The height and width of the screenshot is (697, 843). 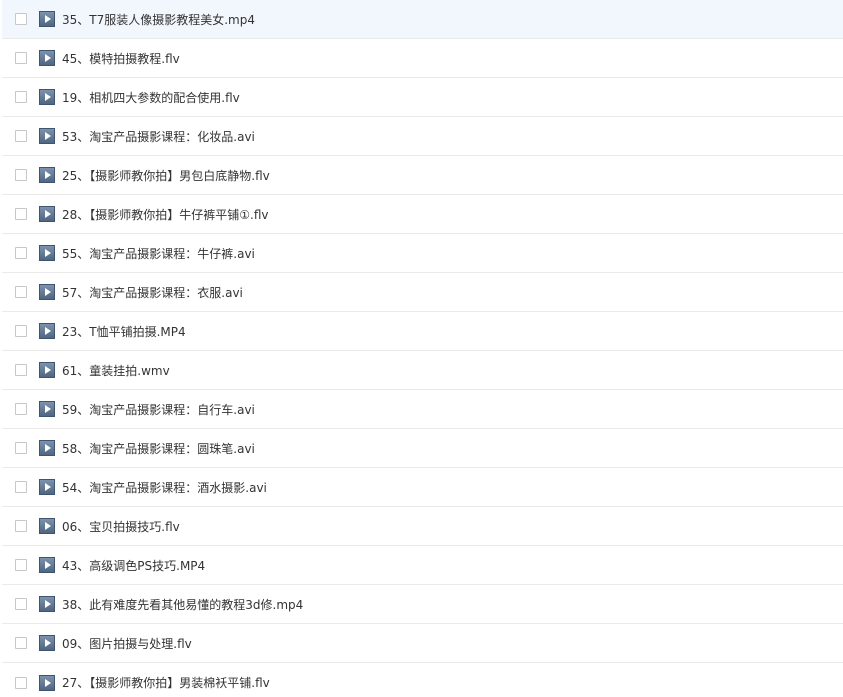 I want to click on list-item: 58、淘宝产品摄影课程：圆珠笔.avi, so click(x=422, y=448).